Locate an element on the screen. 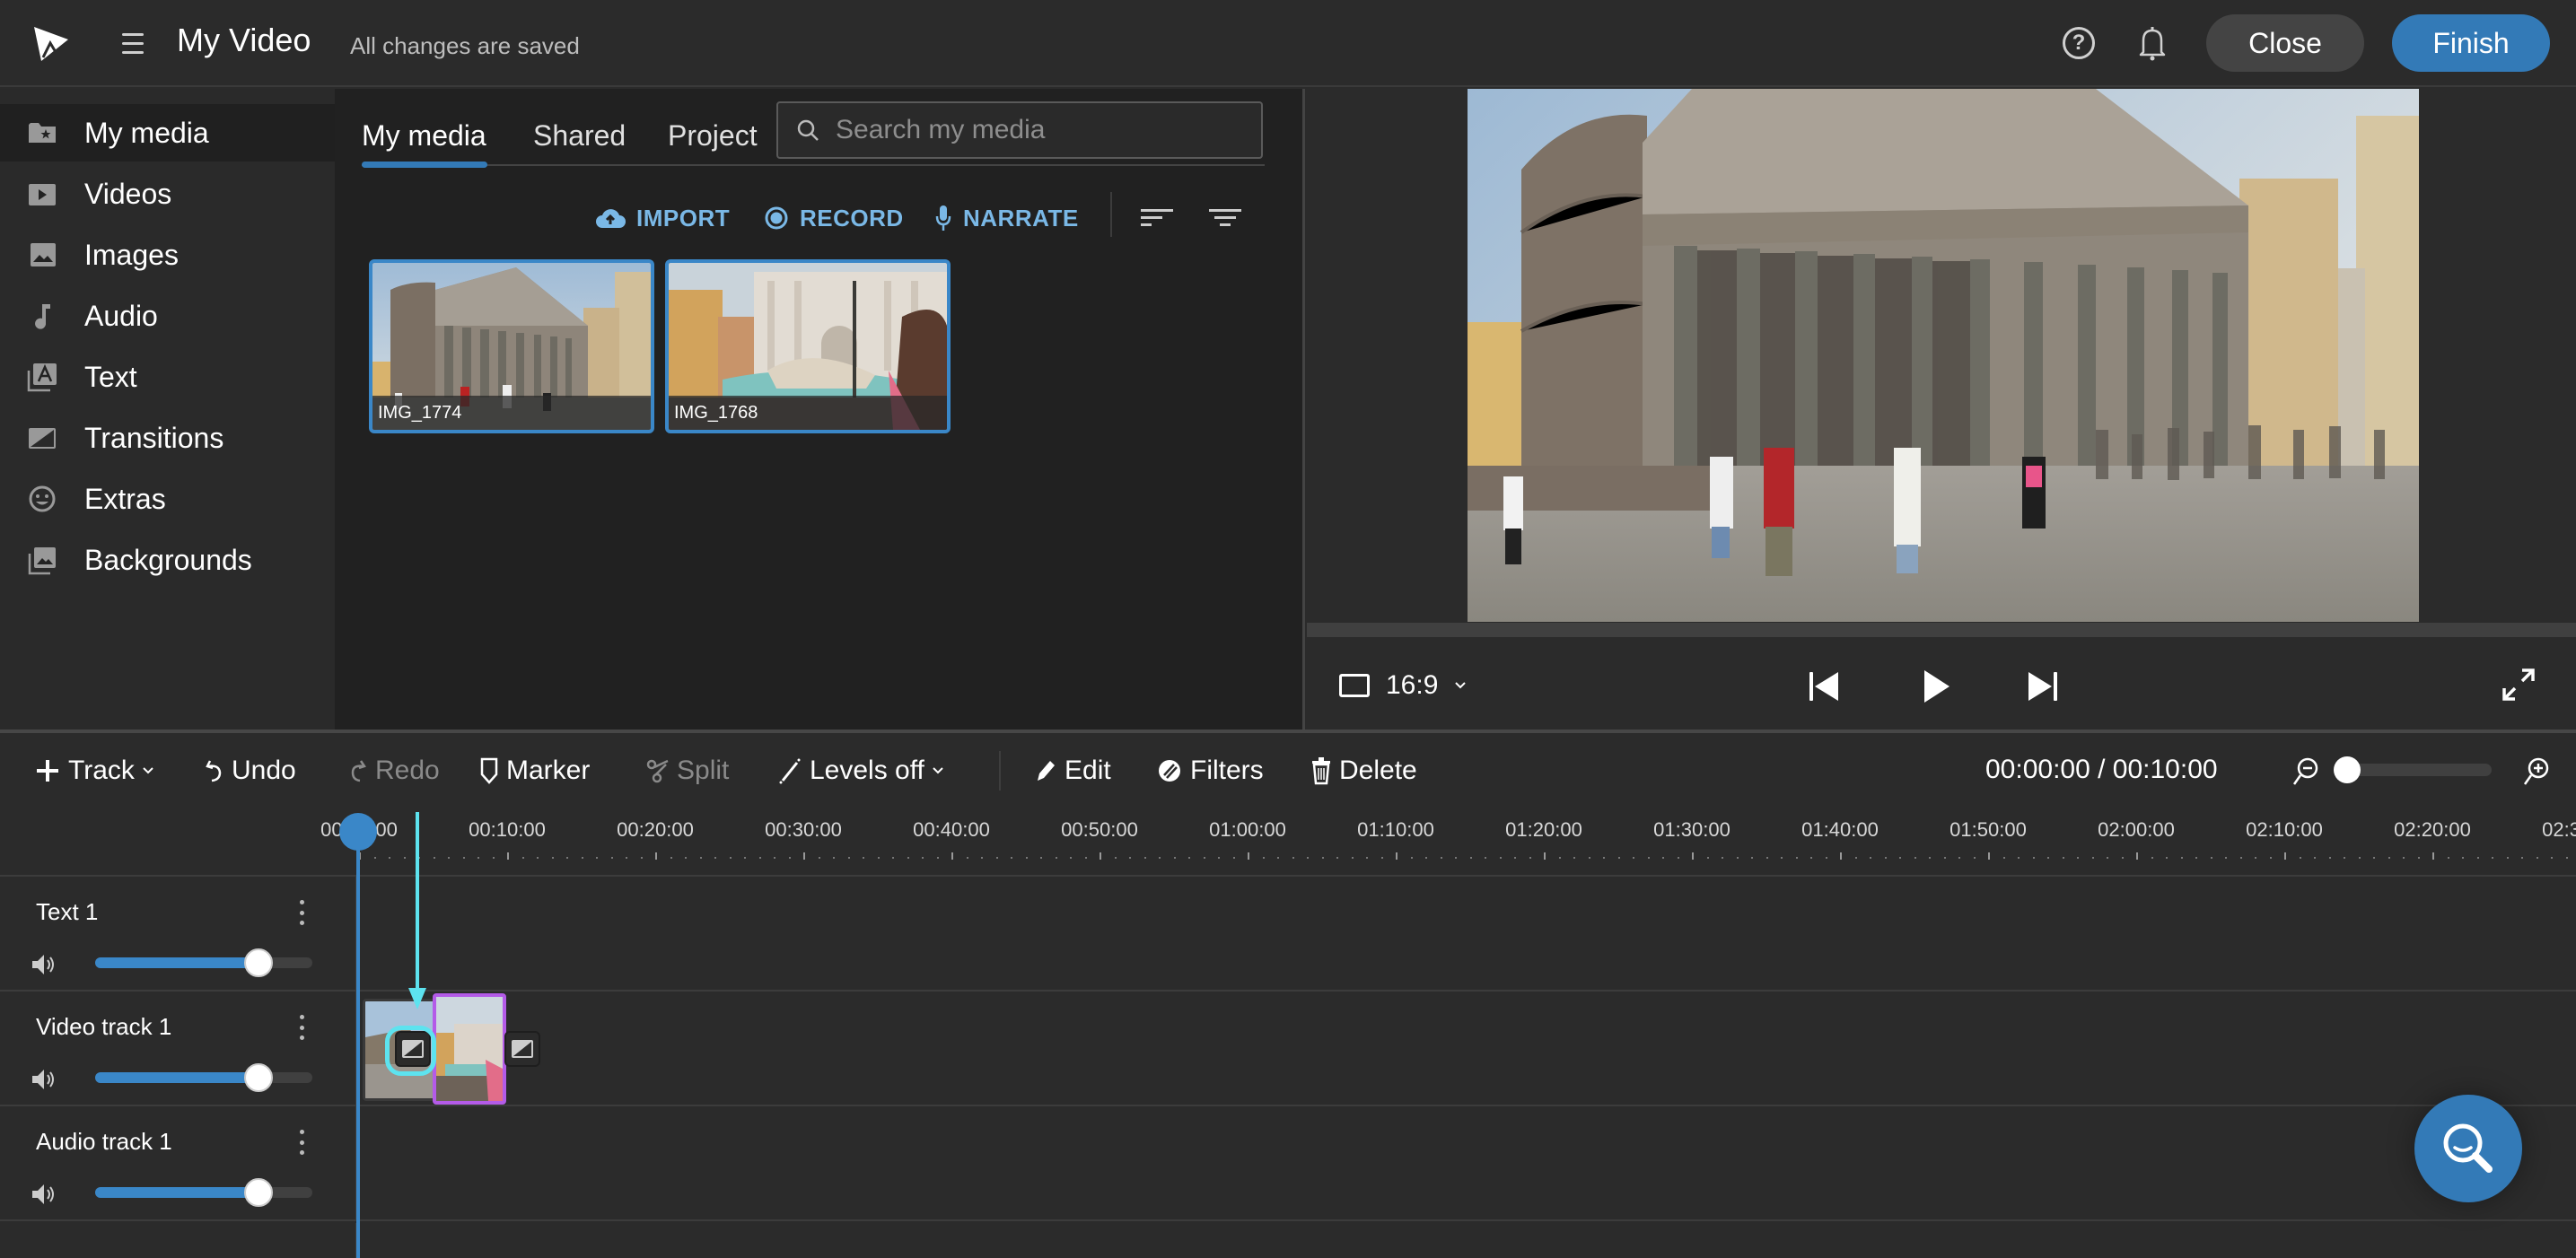 The height and width of the screenshot is (1258, 2576). image-icon is located at coordinates (43, 254).